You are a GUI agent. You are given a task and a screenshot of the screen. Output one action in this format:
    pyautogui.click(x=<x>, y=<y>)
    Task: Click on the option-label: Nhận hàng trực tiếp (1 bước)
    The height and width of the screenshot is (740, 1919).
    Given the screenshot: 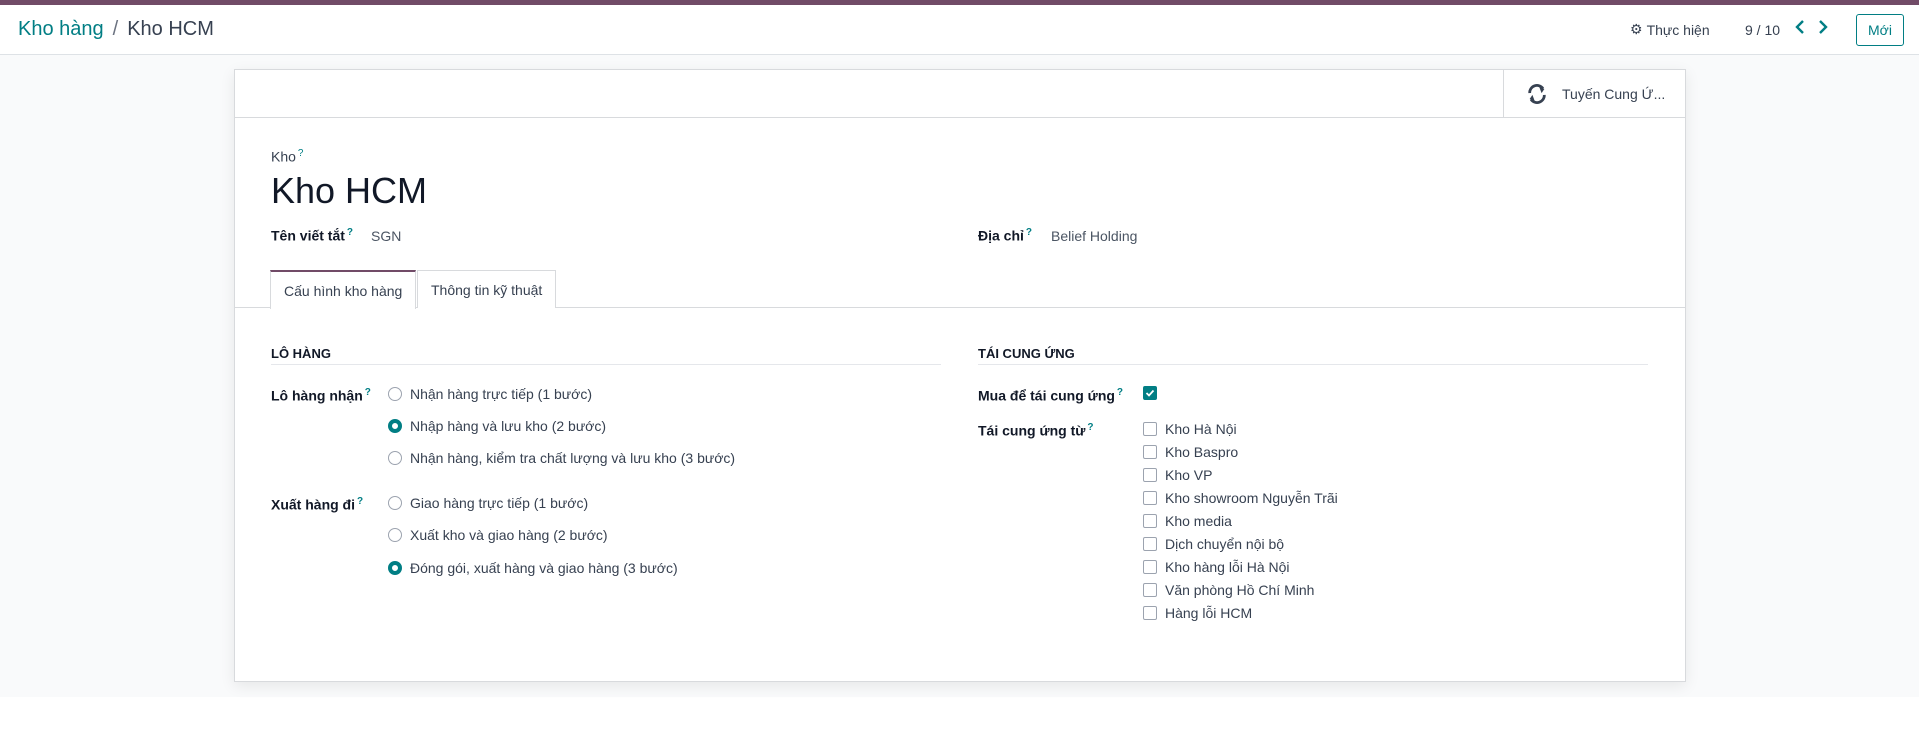 What is the action you would take?
    pyautogui.click(x=501, y=394)
    